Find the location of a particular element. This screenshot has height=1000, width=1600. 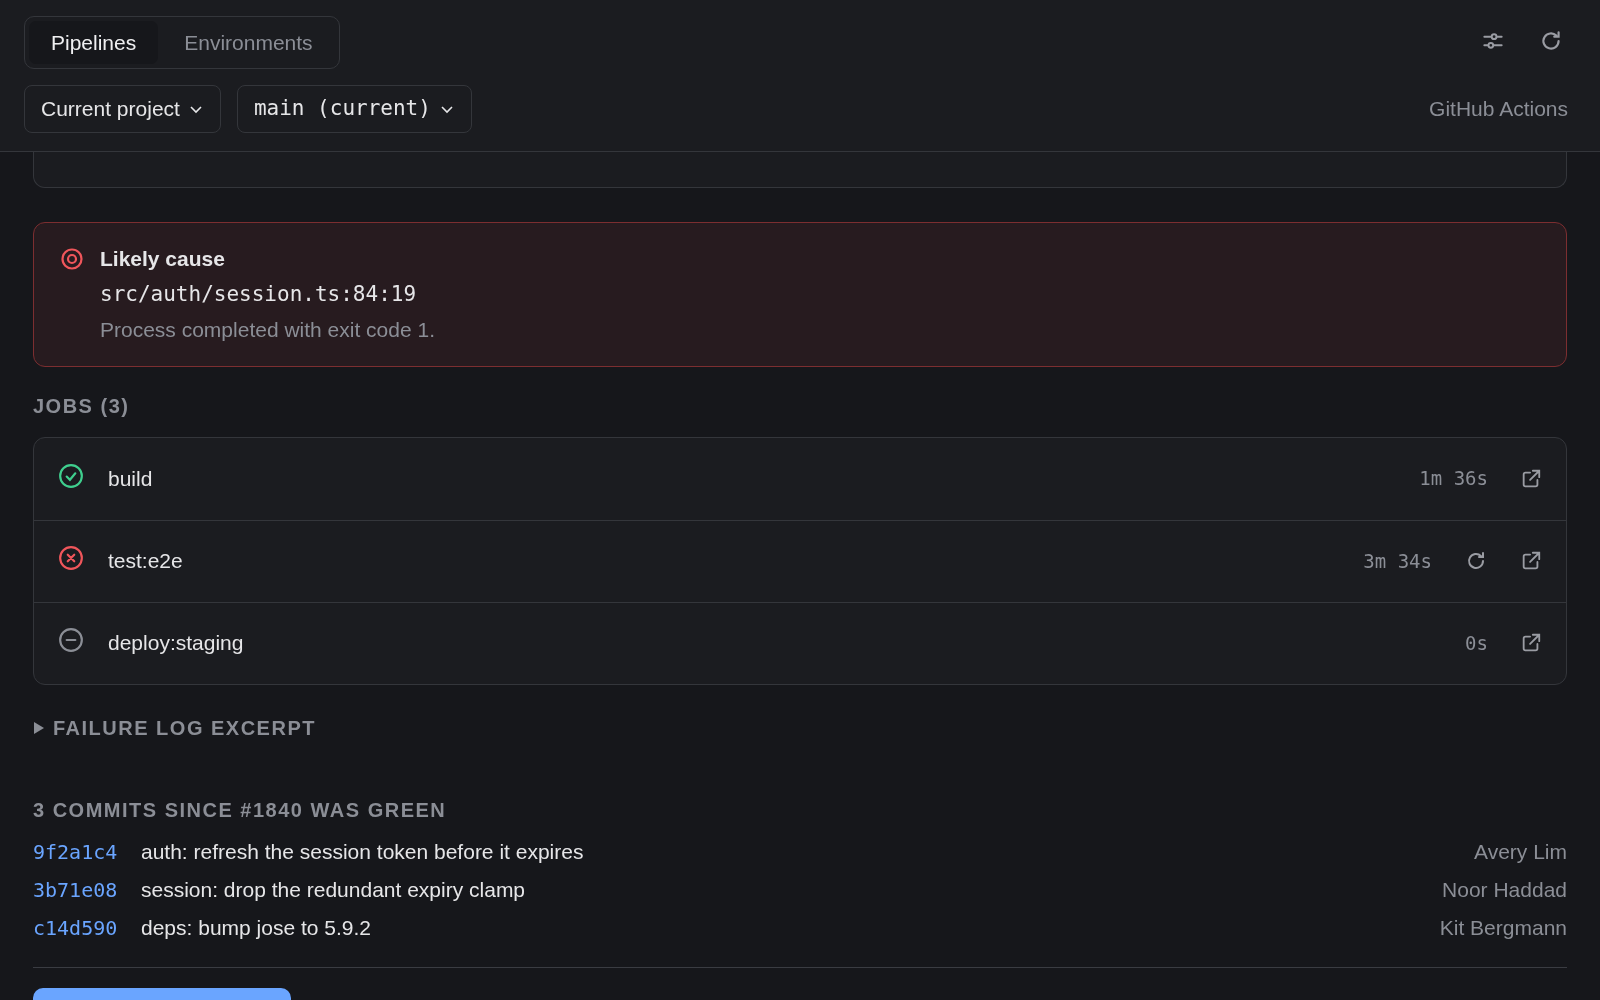

file-location: src/auth/session.ts:84:19 is located at coordinates (259, 294).